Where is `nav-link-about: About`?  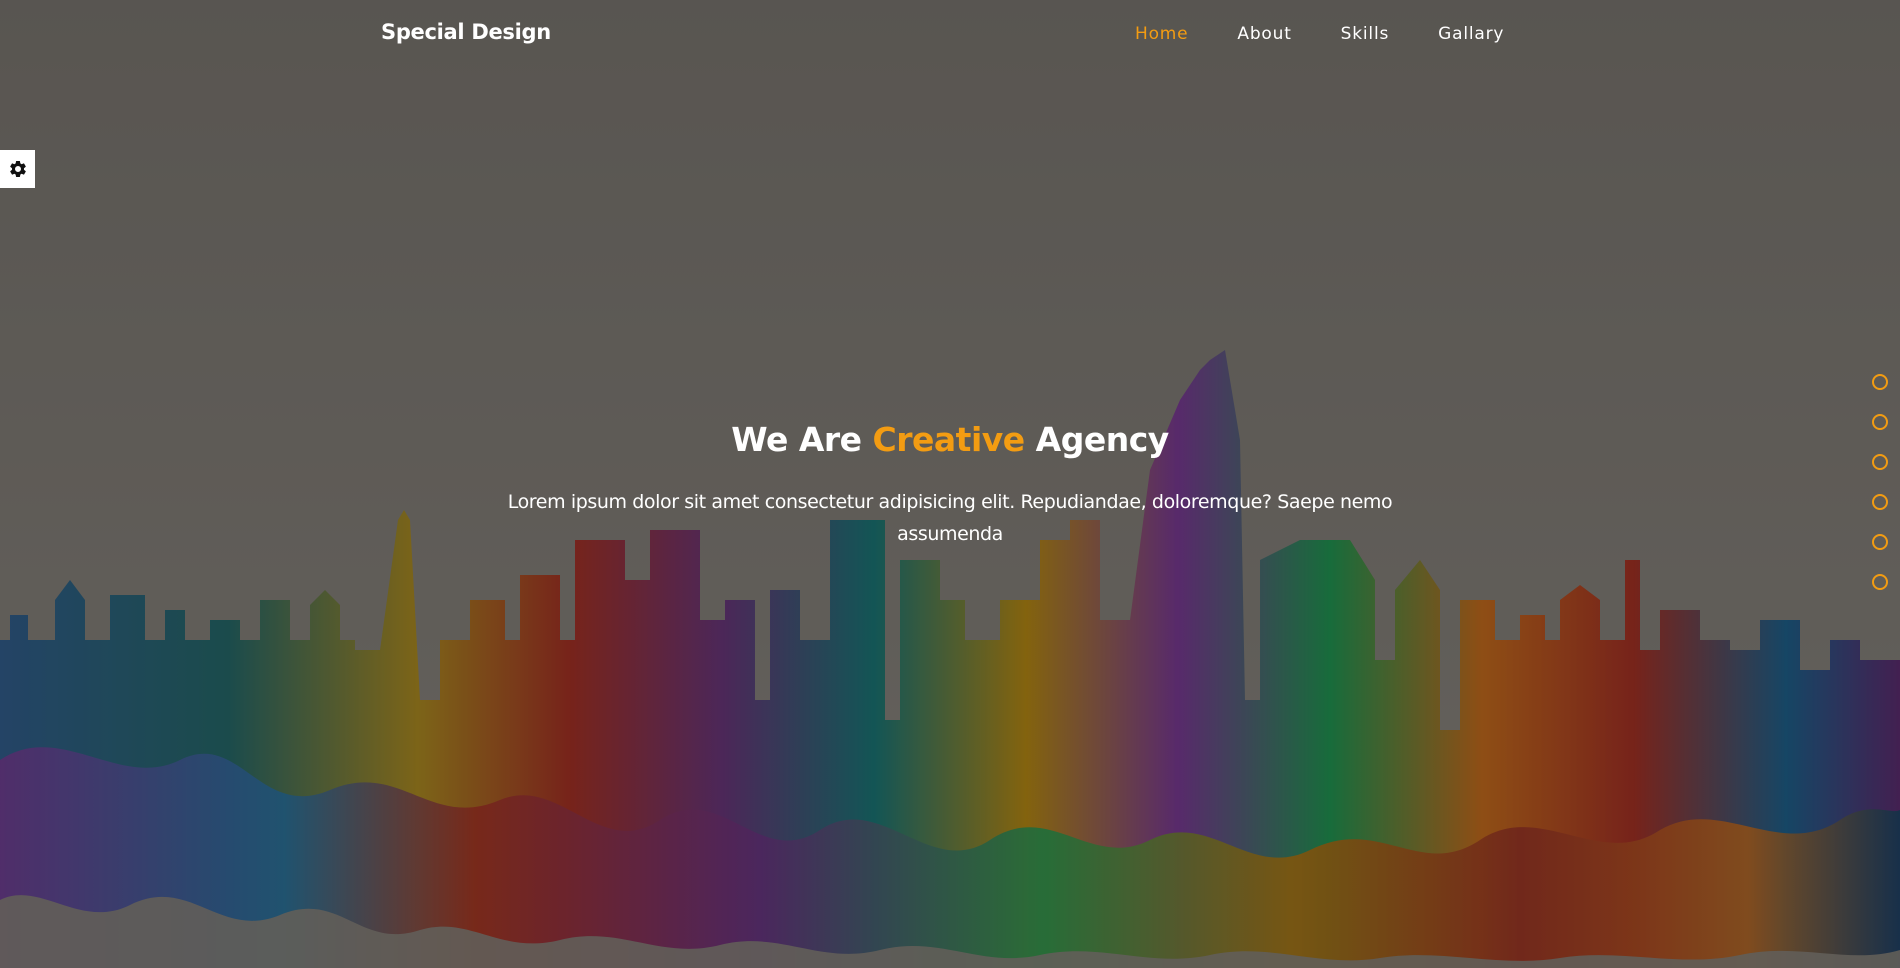
nav-link-about: About is located at coordinates (1264, 34).